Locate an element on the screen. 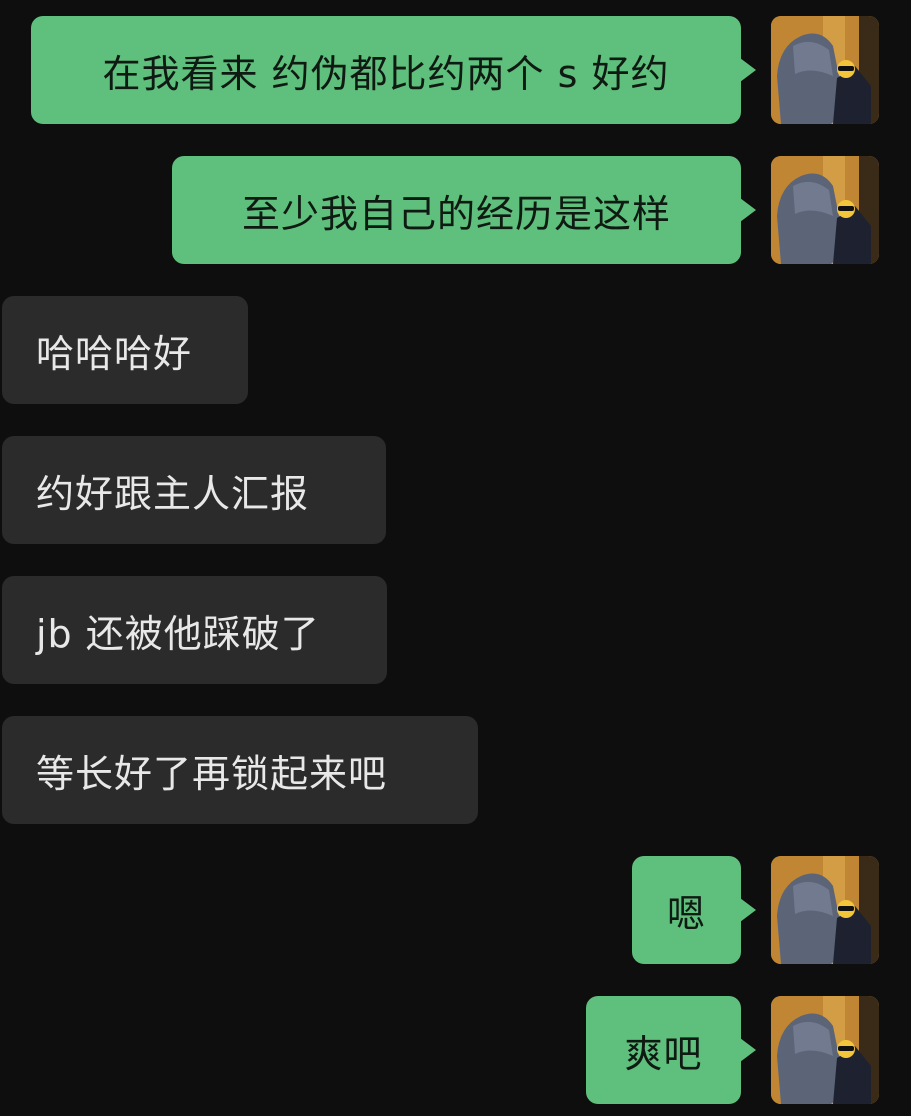 This screenshot has width=911, height=1116. incoming-message-bubble: 哈哈哈好 is located at coordinates (125, 350).